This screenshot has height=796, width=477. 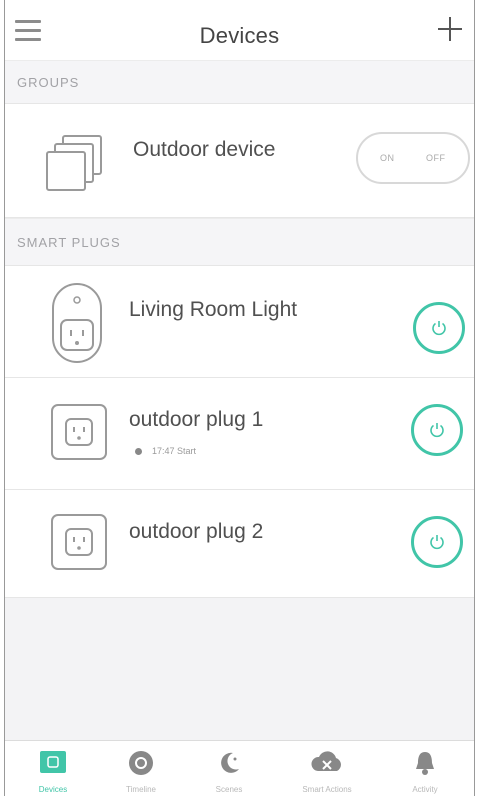 What do you see at coordinates (436, 158) in the screenshot?
I see `group-off-button: OFF` at bounding box center [436, 158].